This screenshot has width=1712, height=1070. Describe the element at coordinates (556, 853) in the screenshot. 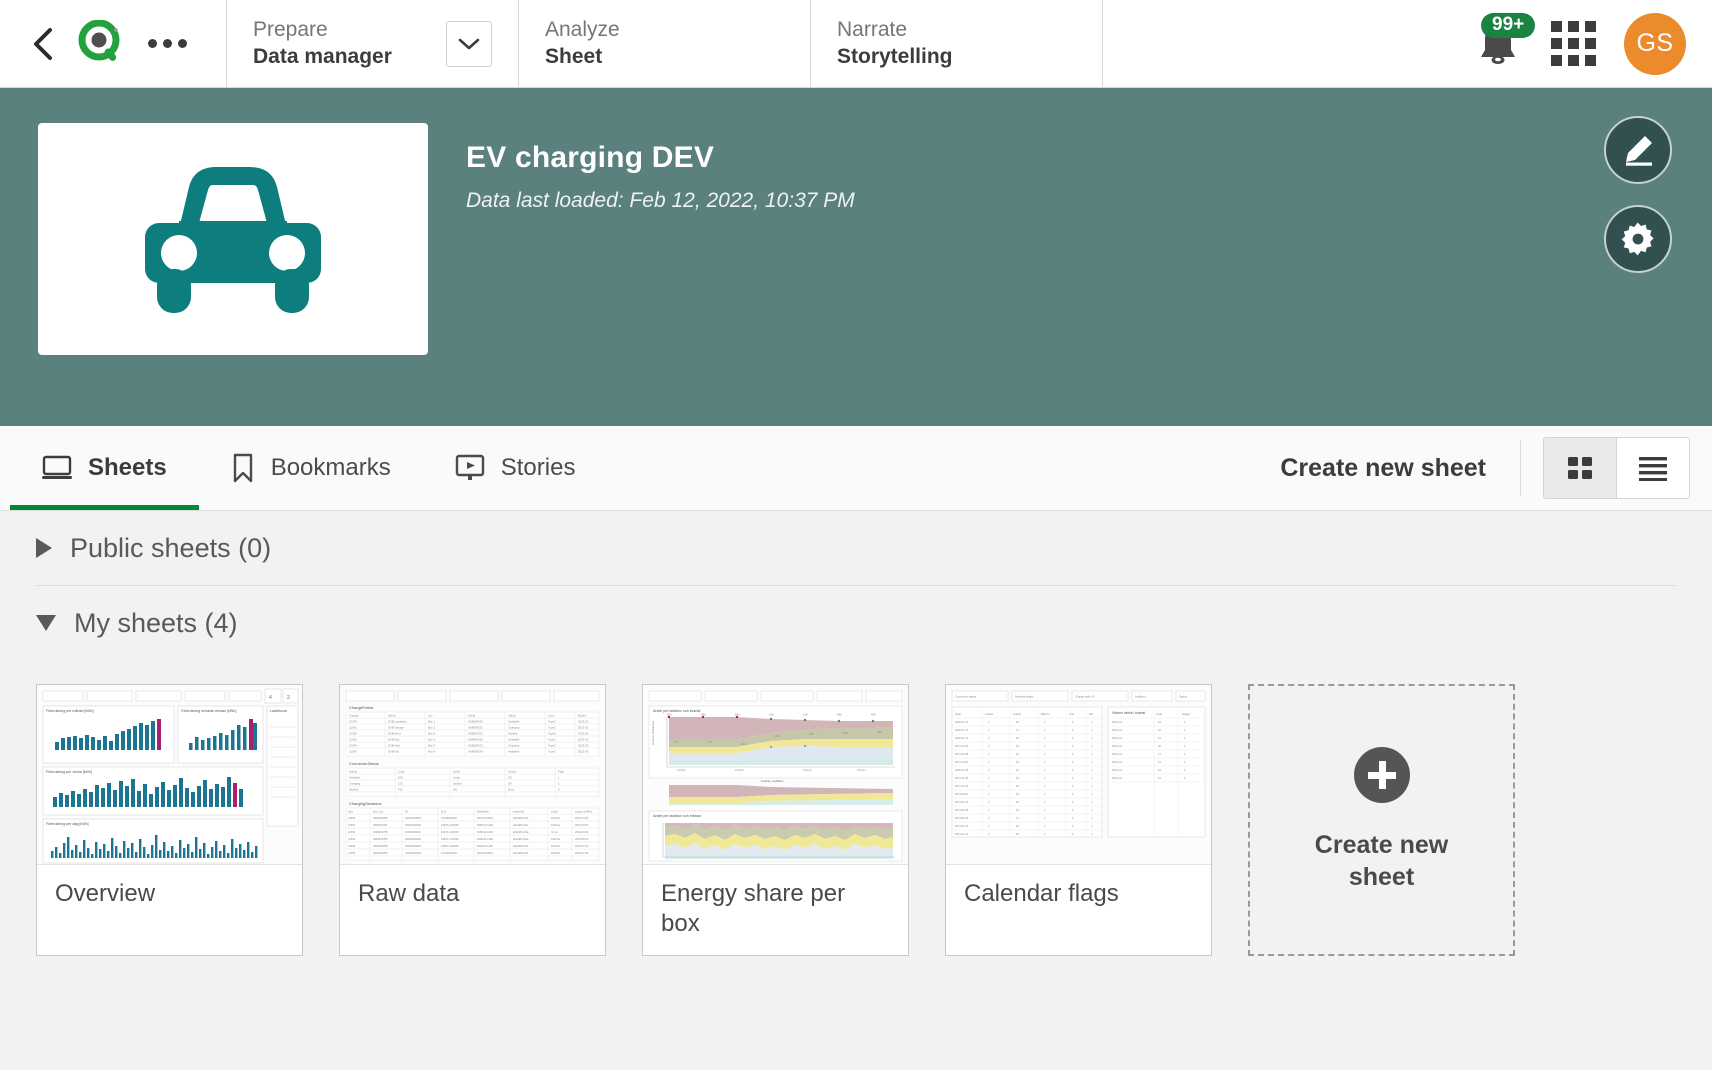

I see `svg-text: DoPhus` at that location.